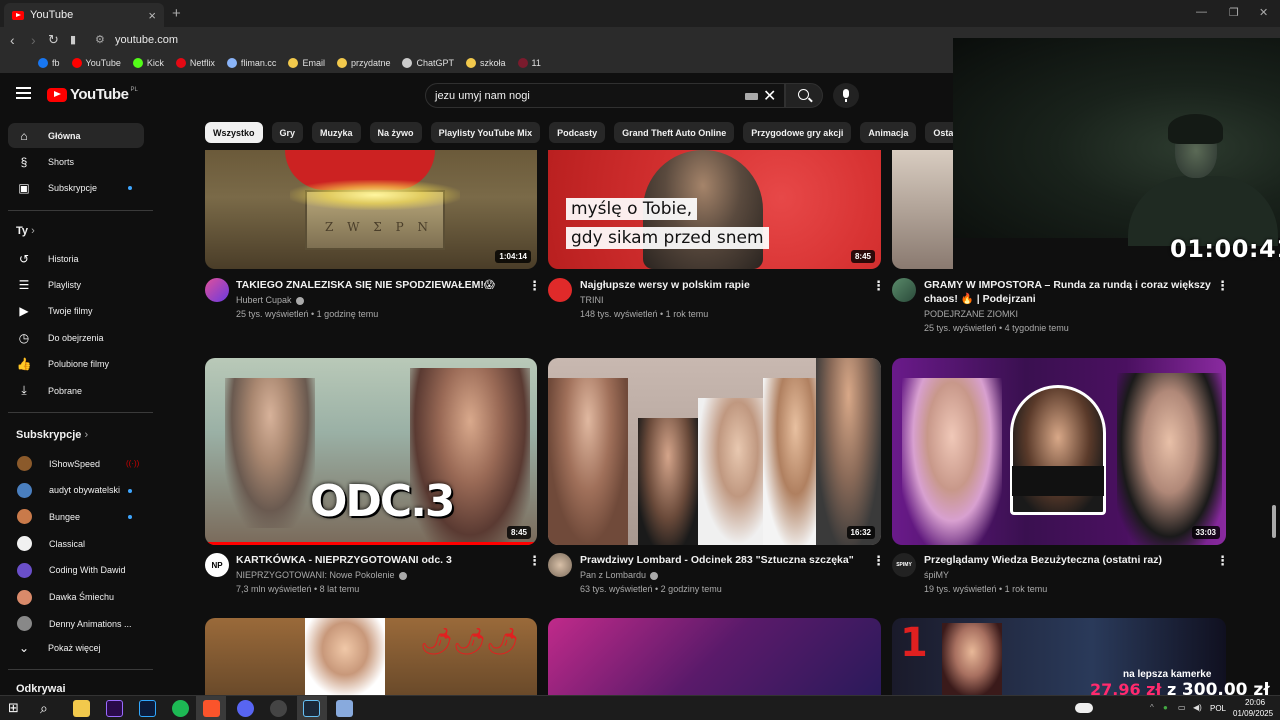  I want to click on search-input: jezu umyj nam nogi, so click(605, 95).